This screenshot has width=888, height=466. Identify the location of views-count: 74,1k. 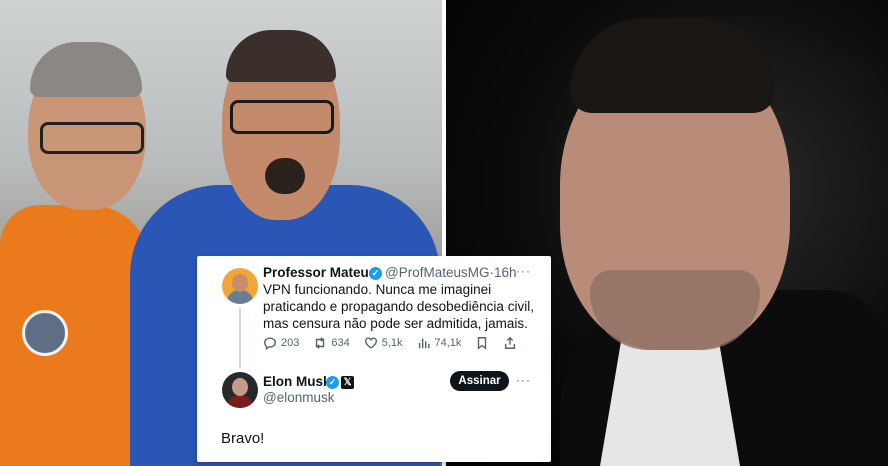
(448, 343).